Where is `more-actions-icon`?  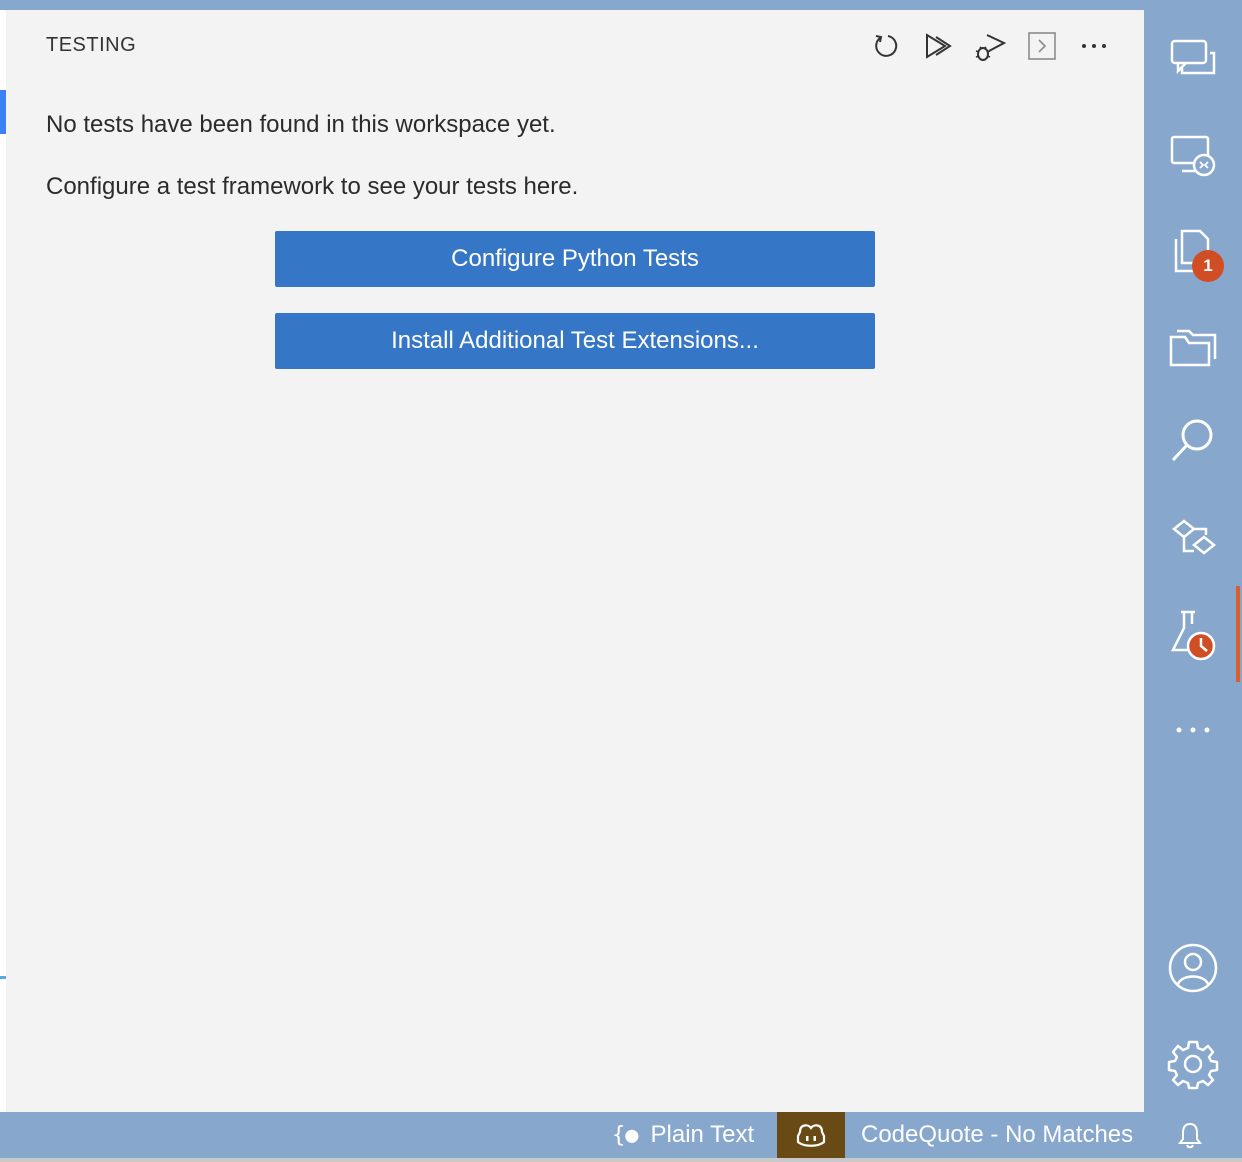
more-actions-icon is located at coordinates (1094, 46).